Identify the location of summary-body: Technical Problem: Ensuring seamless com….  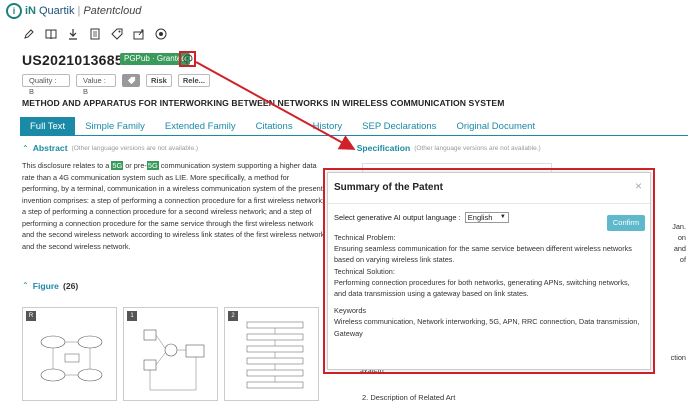
(487, 285).